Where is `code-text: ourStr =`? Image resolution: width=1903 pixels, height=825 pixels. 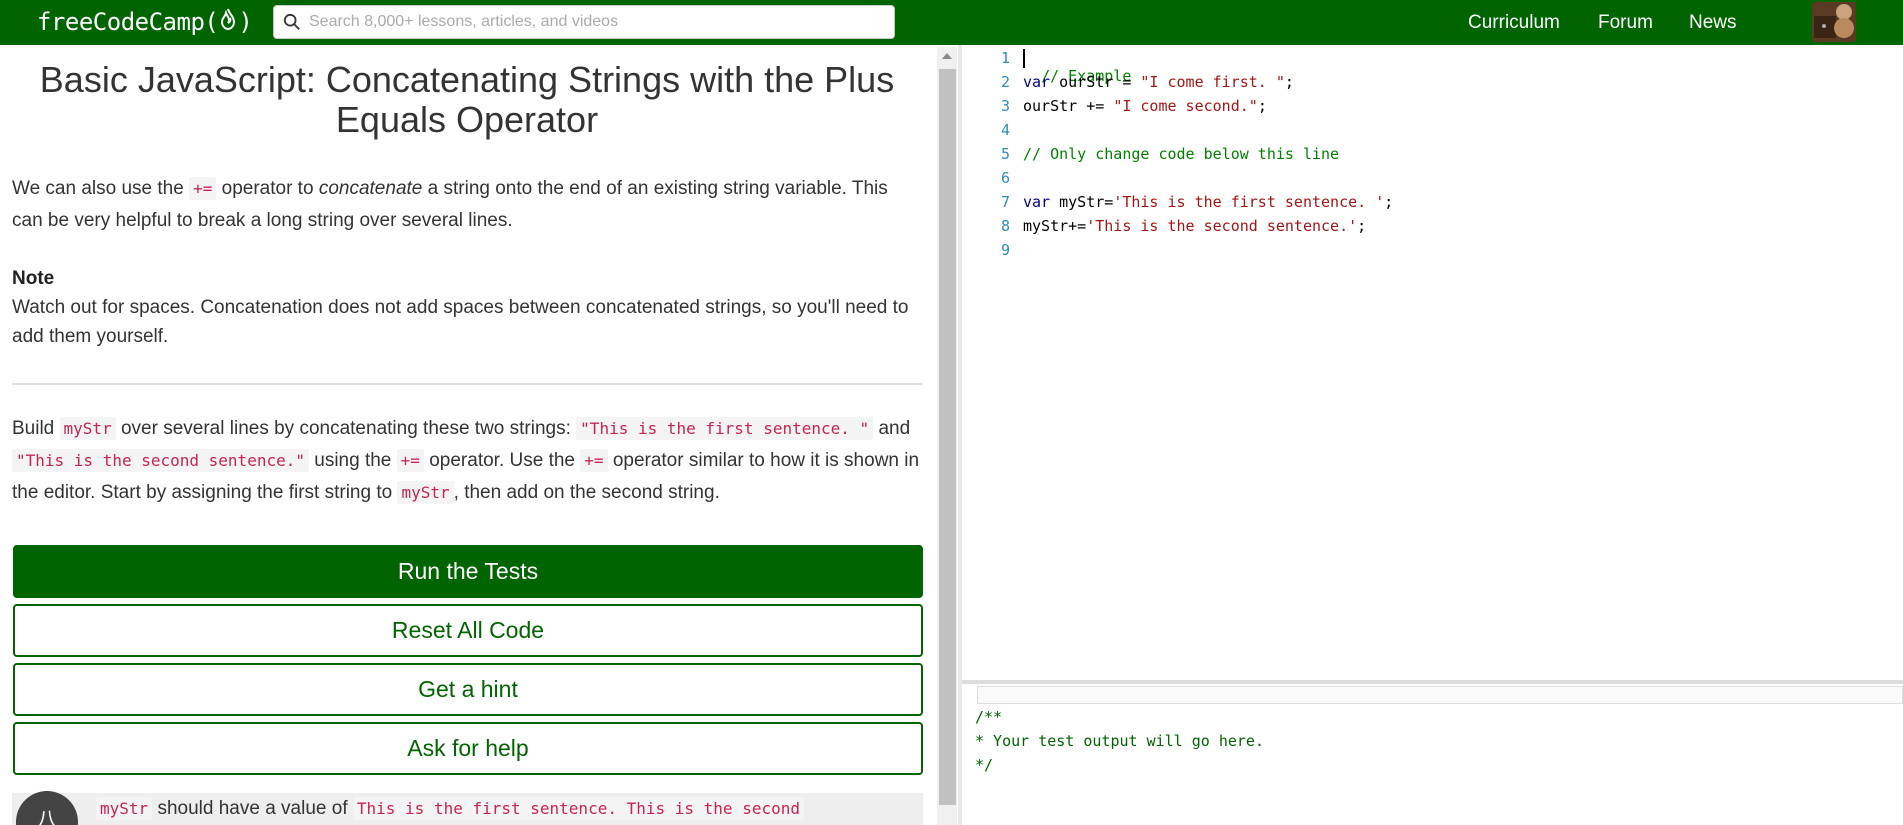 code-text: ourStr = is located at coordinates (1095, 82).